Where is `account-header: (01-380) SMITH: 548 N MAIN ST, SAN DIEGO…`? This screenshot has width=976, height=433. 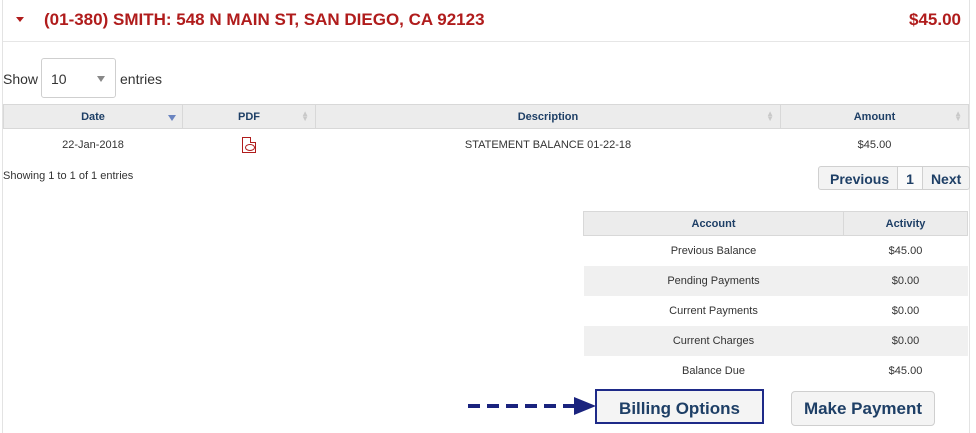 account-header: (01-380) SMITH: 548 N MAIN ST, SAN DIEGO… is located at coordinates (486, 21).